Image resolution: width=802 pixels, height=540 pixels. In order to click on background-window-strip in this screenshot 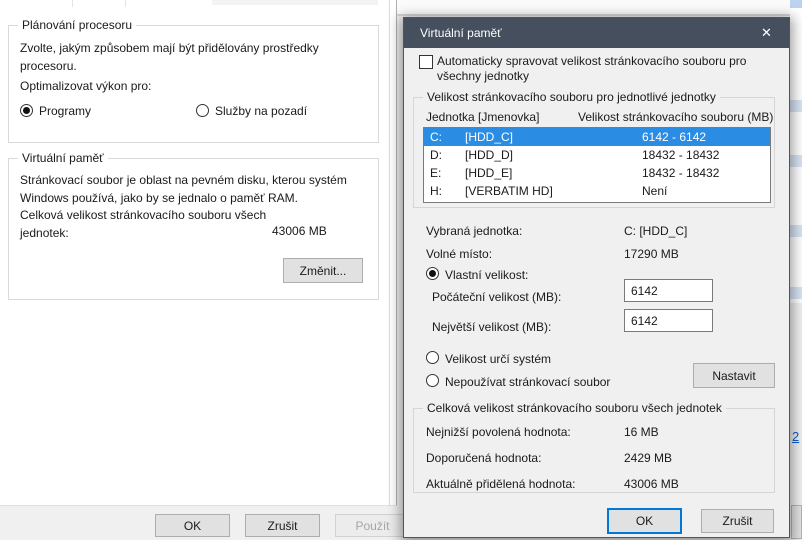, I will do `click(599, 7)`.